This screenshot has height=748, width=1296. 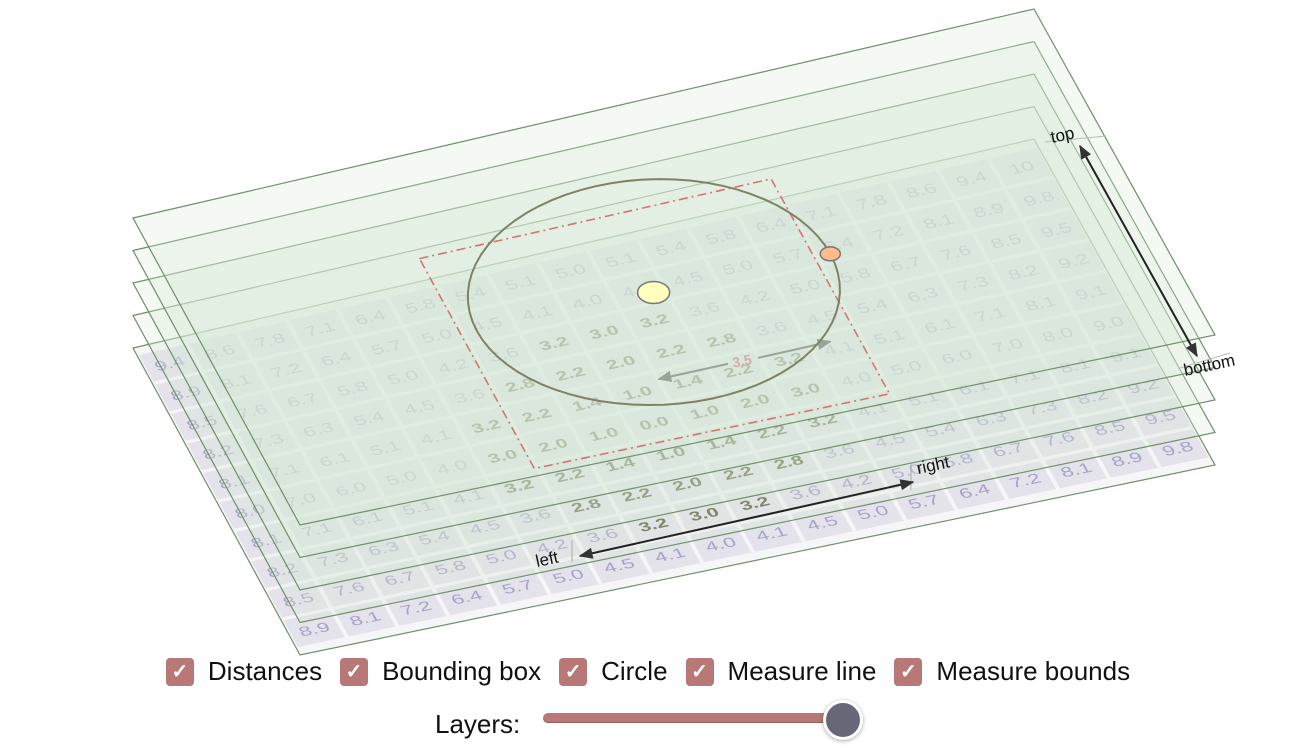 I want to click on distances-checkbox: ✓ Distances, so click(x=244, y=671).